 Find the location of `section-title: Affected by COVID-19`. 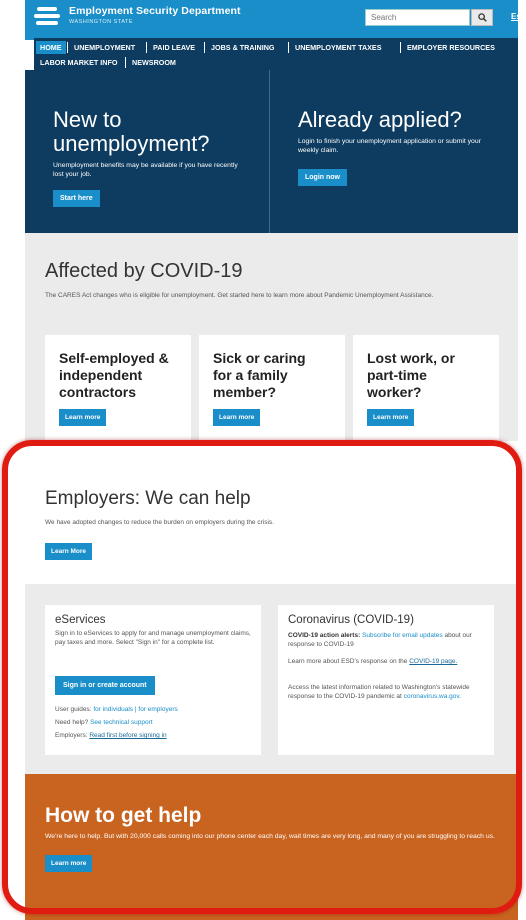

section-title: Affected by COVID-19 is located at coordinates (144, 271).